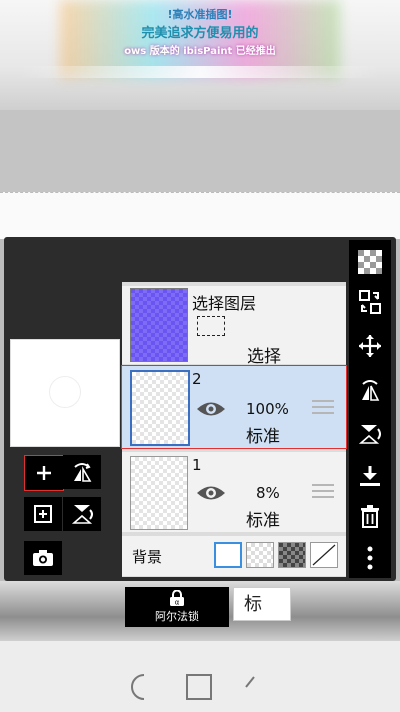  What do you see at coordinates (254, 683) in the screenshot?
I see `recents-icon` at bounding box center [254, 683].